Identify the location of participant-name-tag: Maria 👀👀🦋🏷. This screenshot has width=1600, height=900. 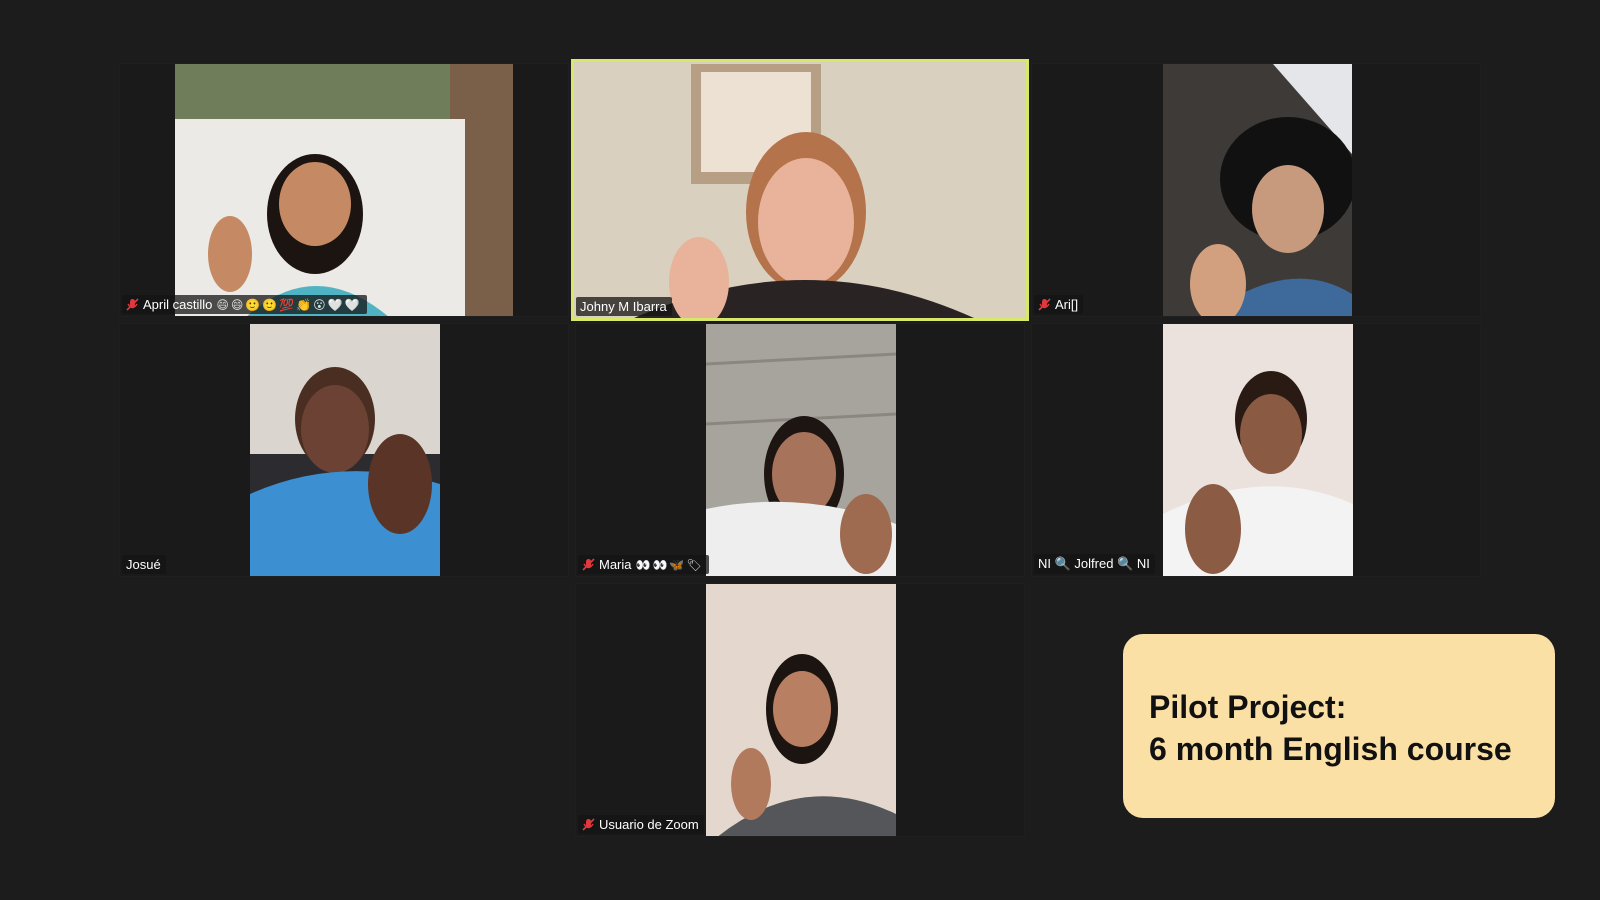
(643, 564).